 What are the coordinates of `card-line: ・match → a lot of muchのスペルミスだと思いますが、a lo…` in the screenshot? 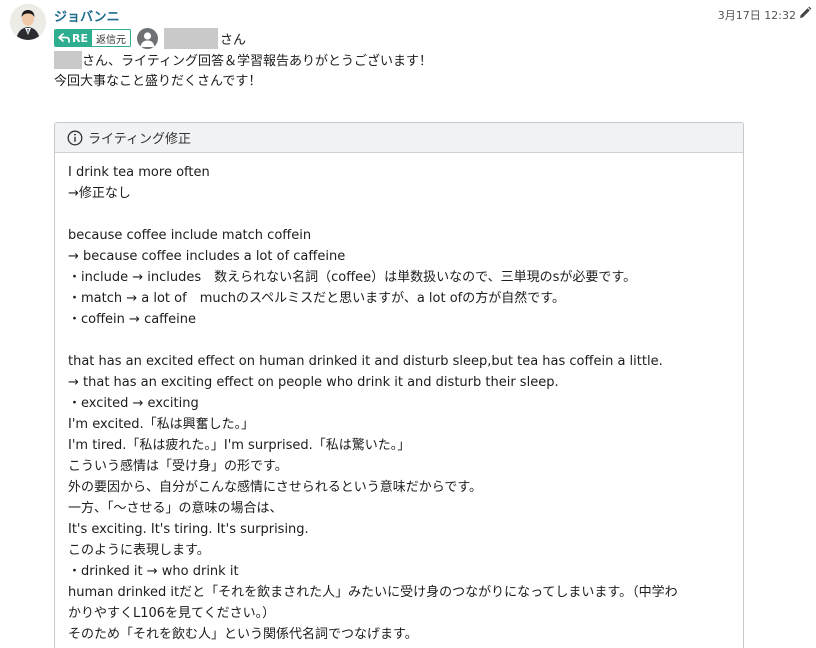 It's located at (316, 298).